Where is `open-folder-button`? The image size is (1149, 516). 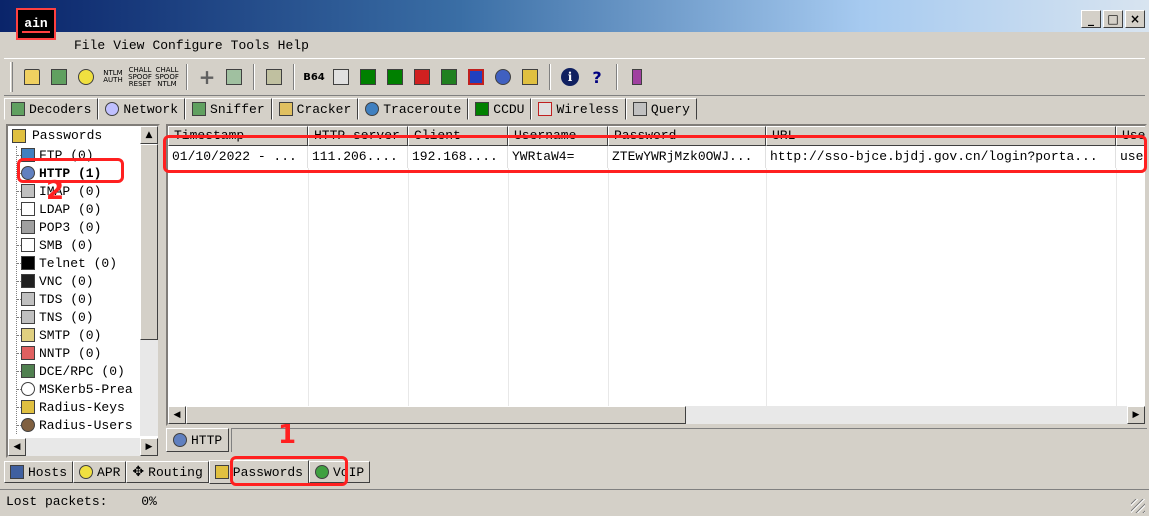 open-folder-button is located at coordinates (32, 77).